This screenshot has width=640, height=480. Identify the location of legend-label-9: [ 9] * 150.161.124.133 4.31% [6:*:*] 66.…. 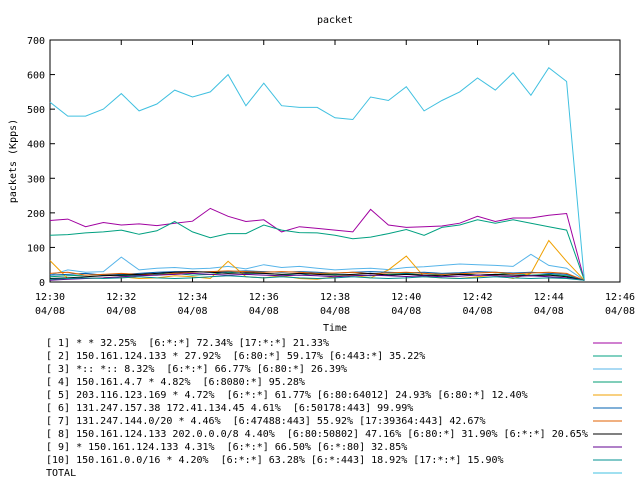
(226, 447).